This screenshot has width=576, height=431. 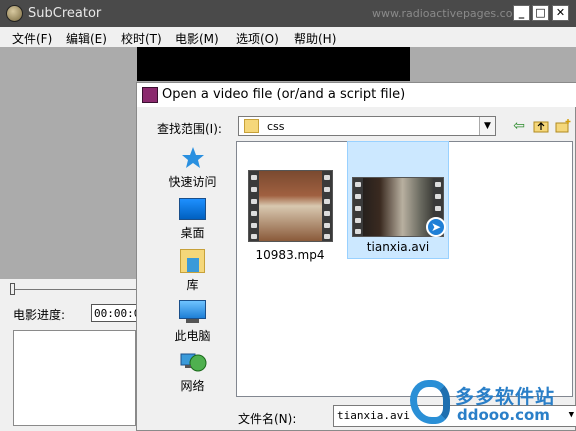 What do you see at coordinates (541, 126) in the screenshot?
I see `up-folder-icon` at bounding box center [541, 126].